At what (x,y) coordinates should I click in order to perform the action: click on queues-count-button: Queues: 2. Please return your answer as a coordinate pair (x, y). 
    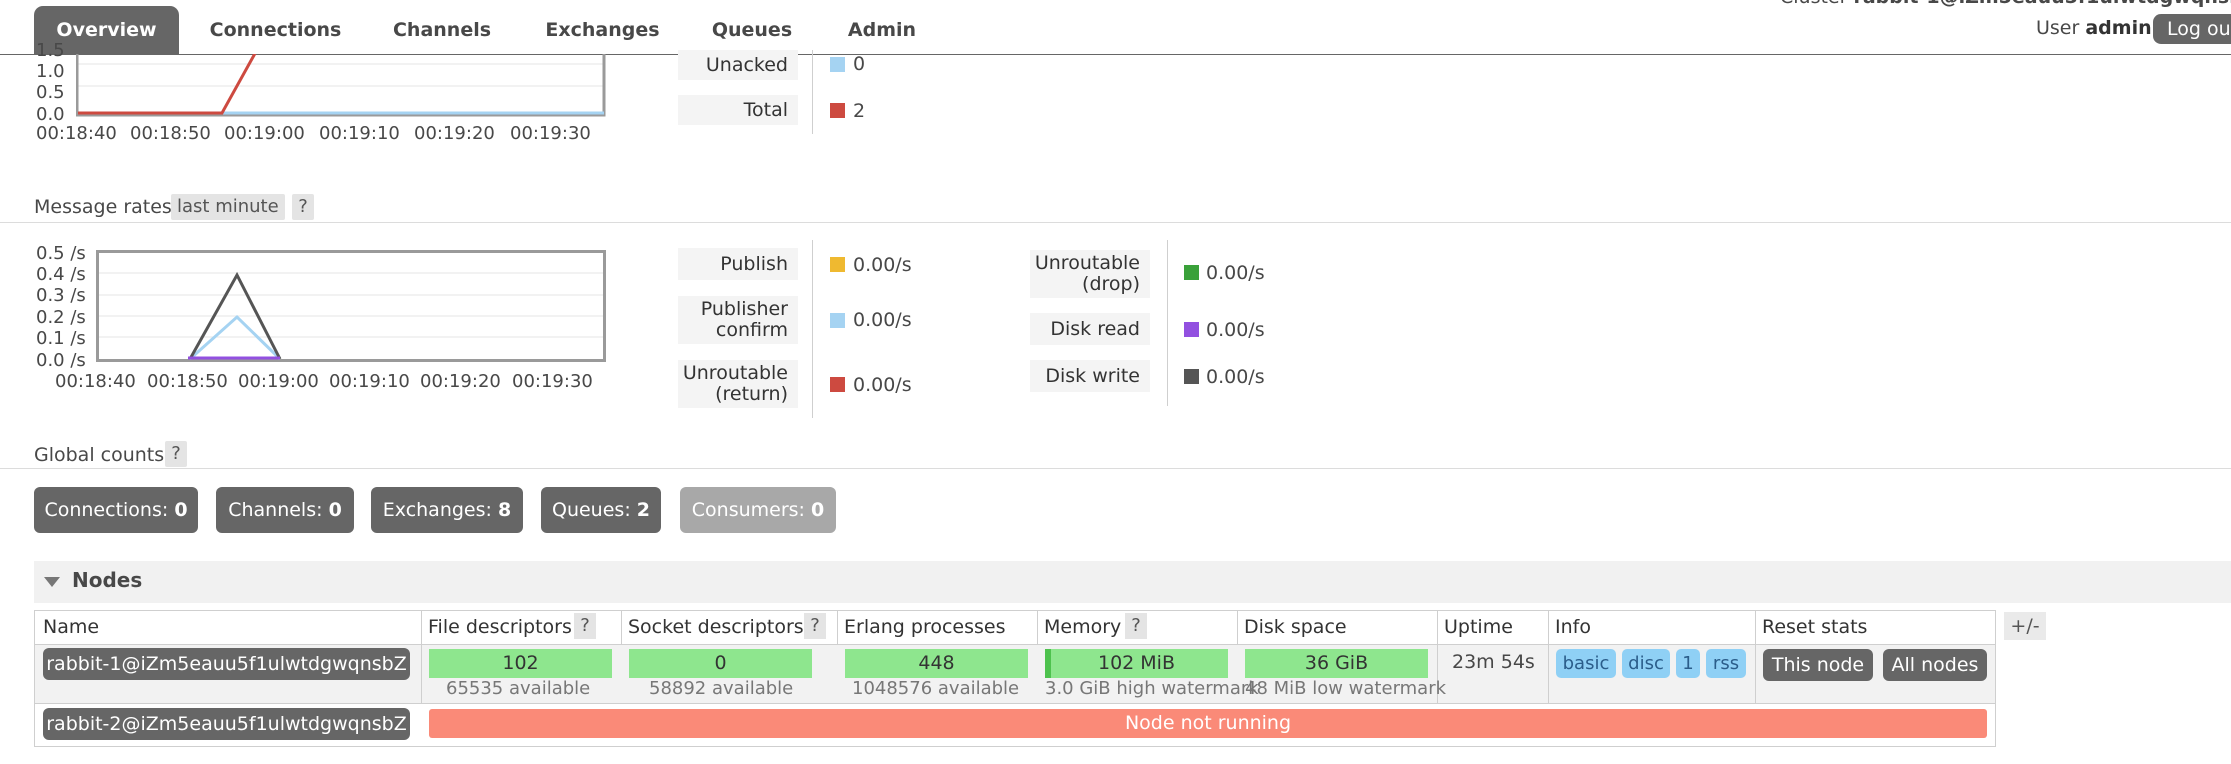
    Looking at the image, I should click on (601, 510).